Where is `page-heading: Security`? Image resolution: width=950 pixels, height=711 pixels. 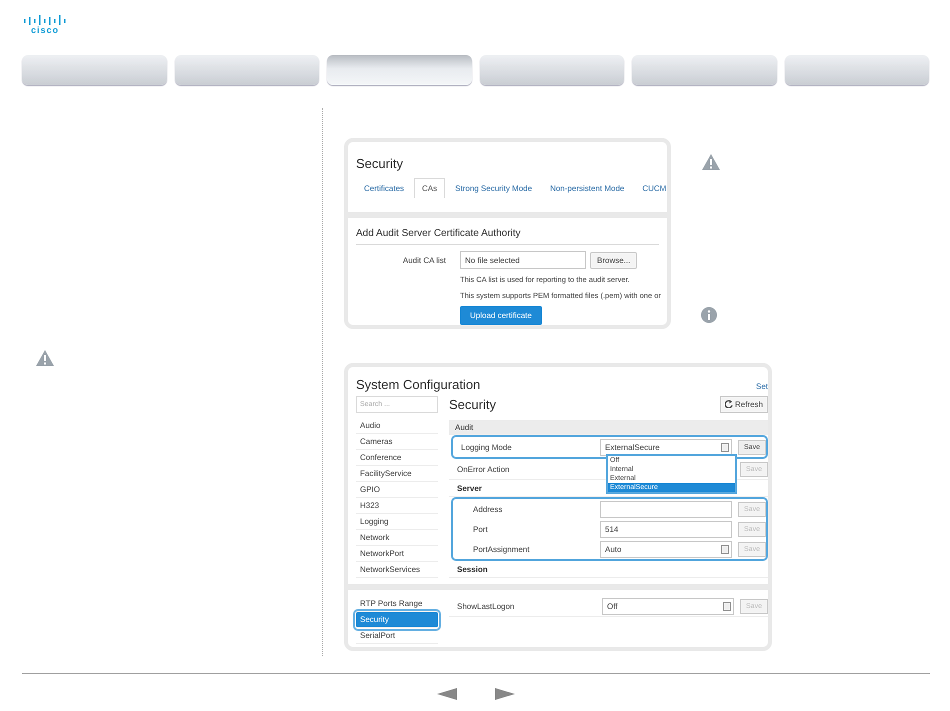
page-heading: Security is located at coordinates (472, 404).